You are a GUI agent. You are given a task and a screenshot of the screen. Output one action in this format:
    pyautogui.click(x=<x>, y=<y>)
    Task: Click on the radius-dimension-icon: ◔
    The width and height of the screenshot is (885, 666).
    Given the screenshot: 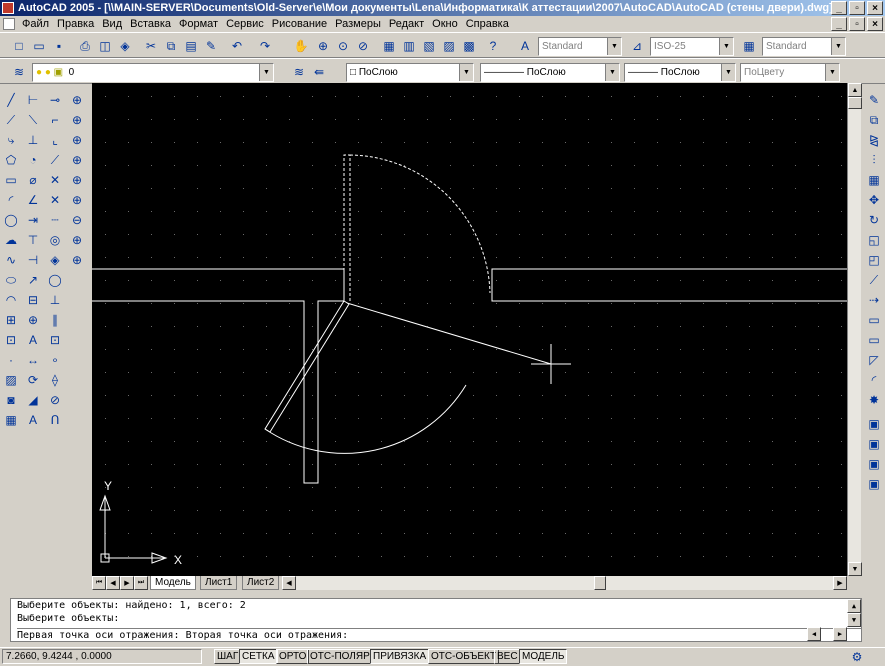 What is the action you would take?
    pyautogui.click(x=33, y=160)
    